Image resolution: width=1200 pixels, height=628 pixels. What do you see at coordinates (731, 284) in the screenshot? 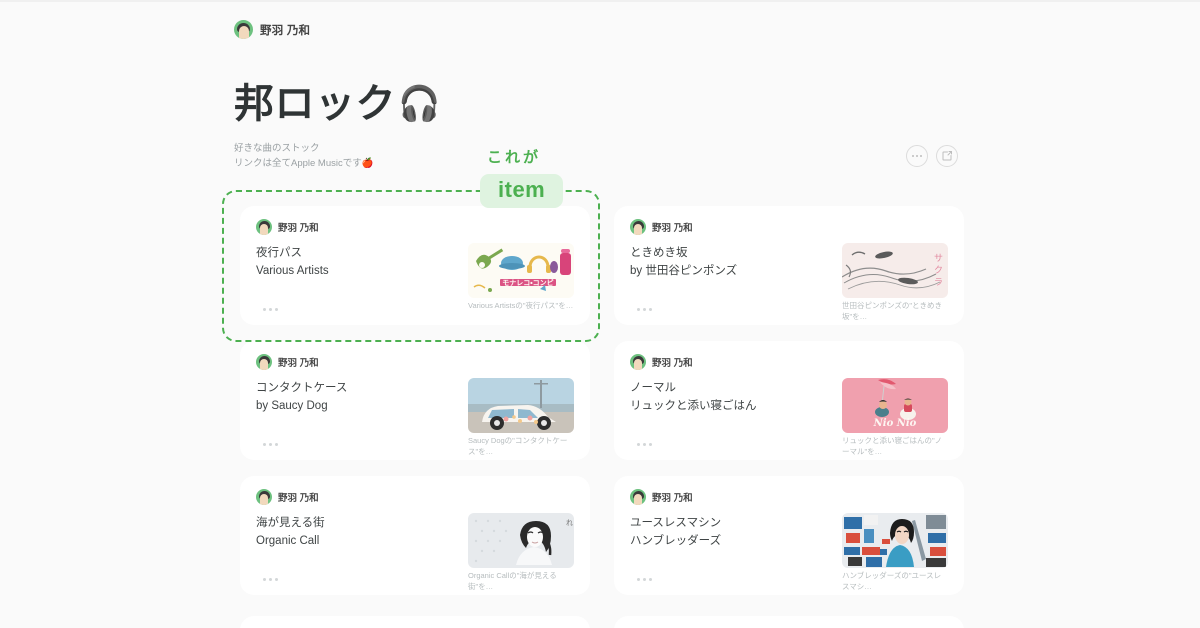
I see `card-text: ときめき坂 by 世田谷ピンポンズ` at bounding box center [731, 284].